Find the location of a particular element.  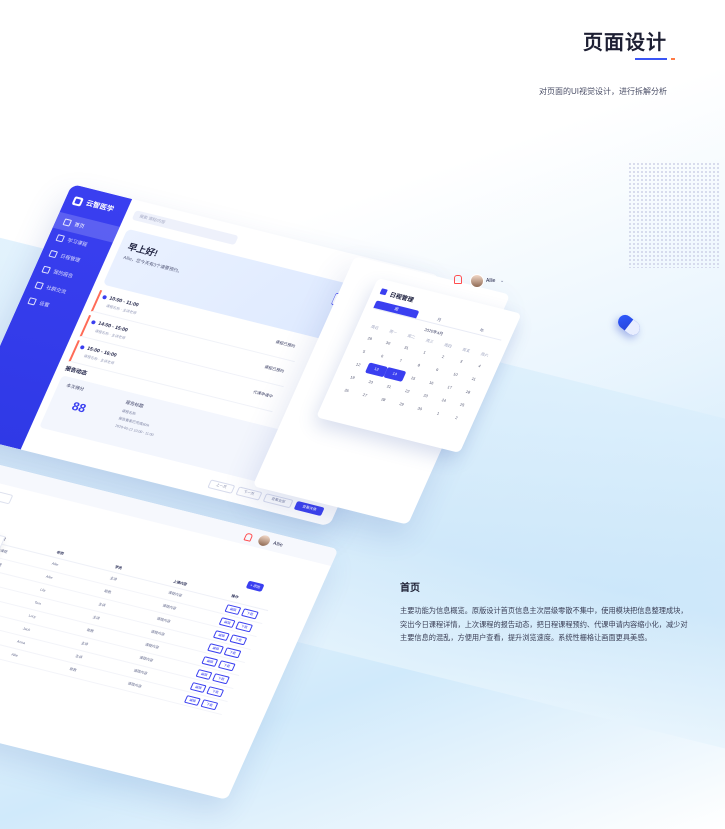

course-status: 代课申请中 is located at coordinates (263, 394).